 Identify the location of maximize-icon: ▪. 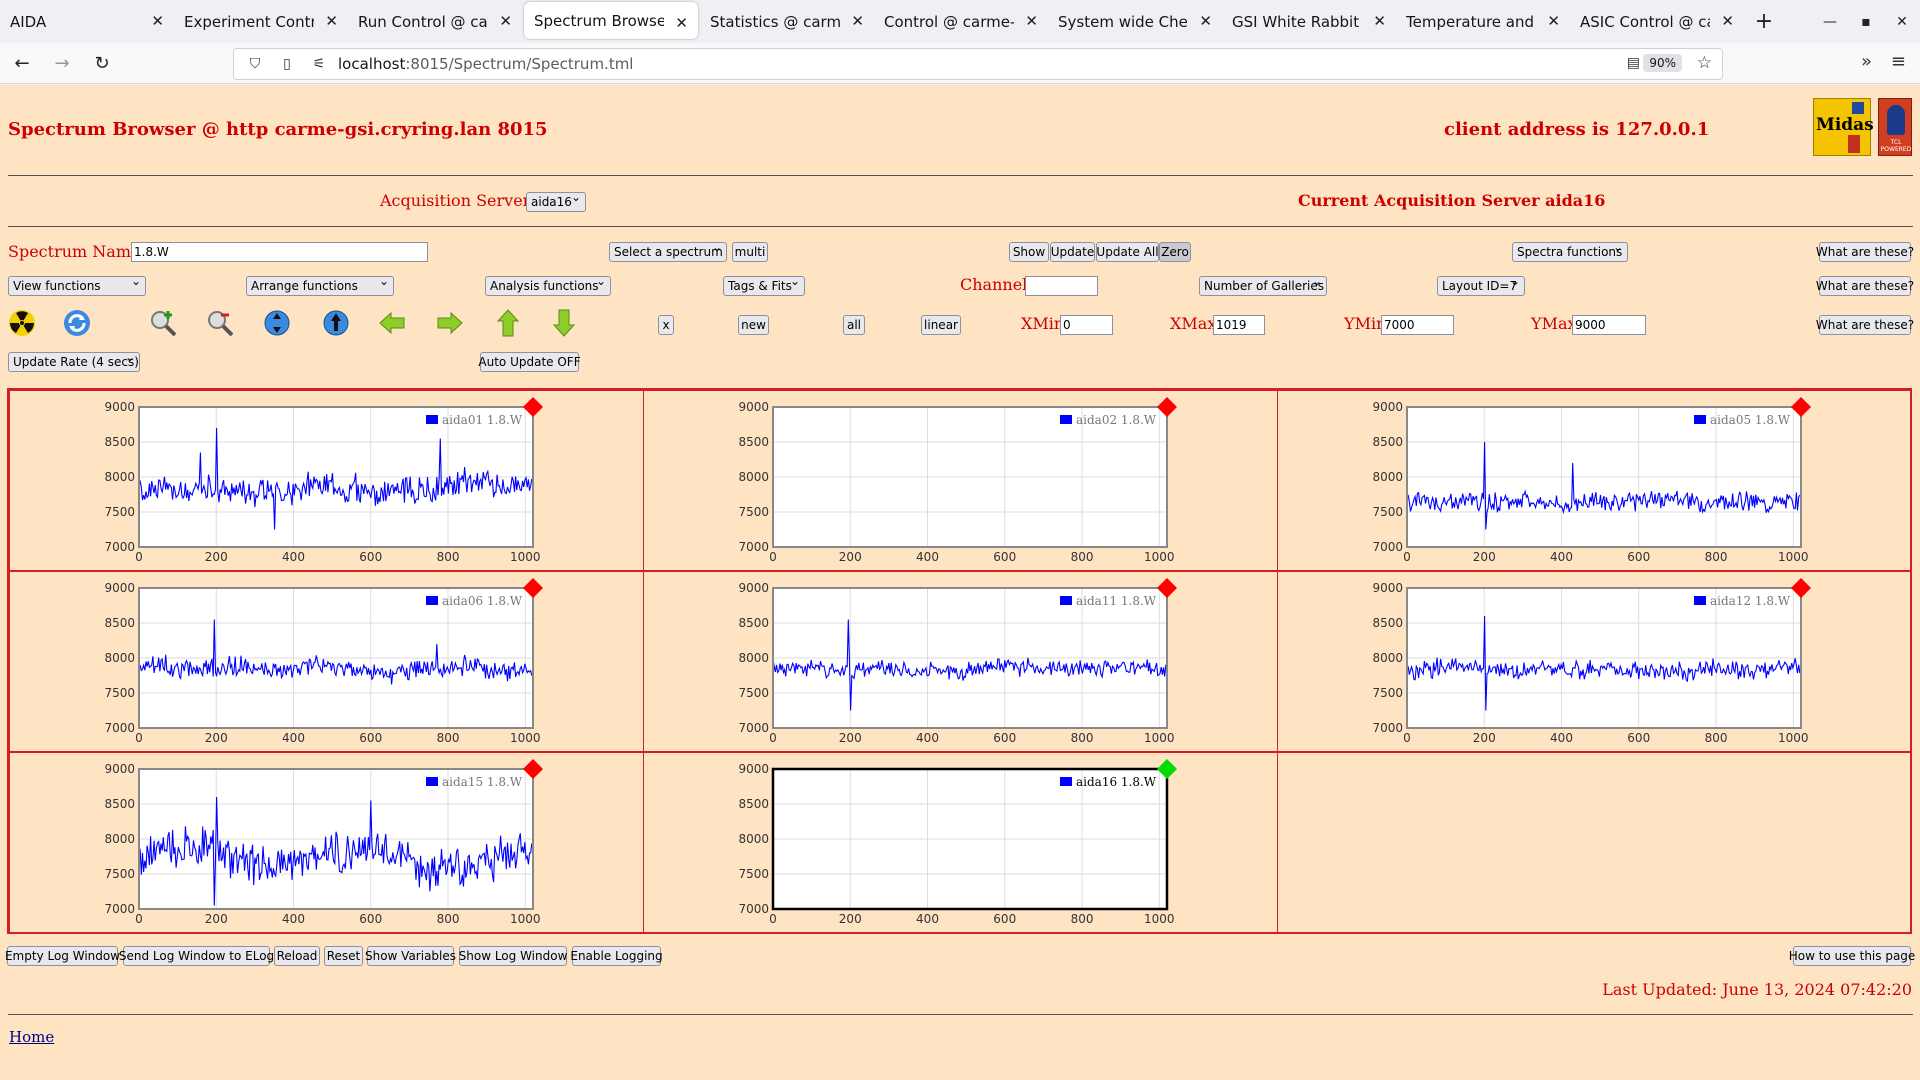
(1866, 21).